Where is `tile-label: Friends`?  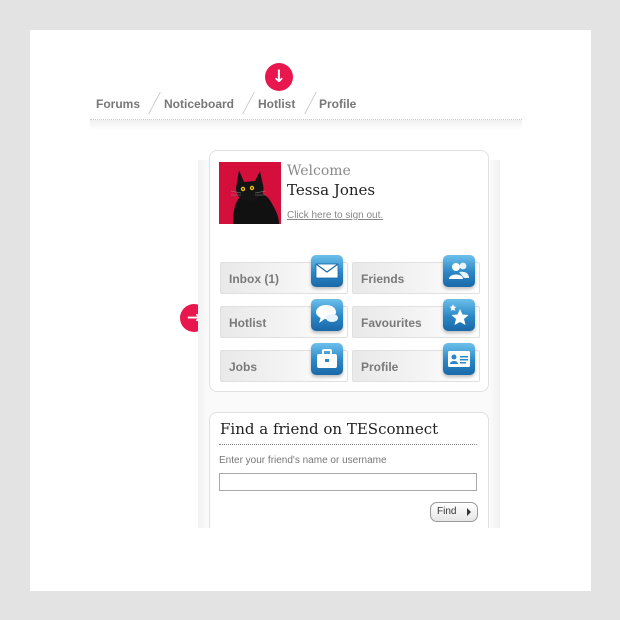 tile-label: Friends is located at coordinates (383, 279).